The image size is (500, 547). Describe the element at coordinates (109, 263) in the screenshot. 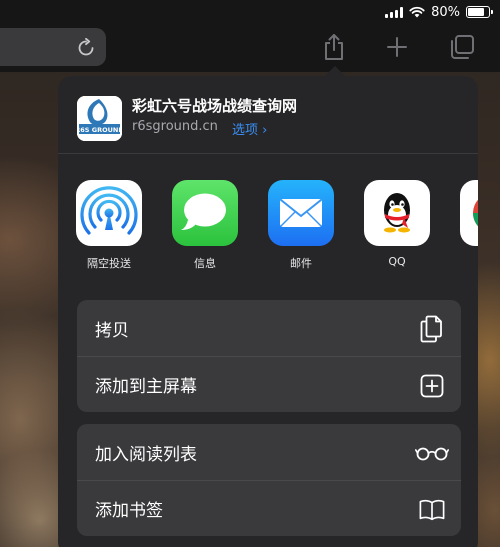

I see `app-label: 隔空投送` at that location.